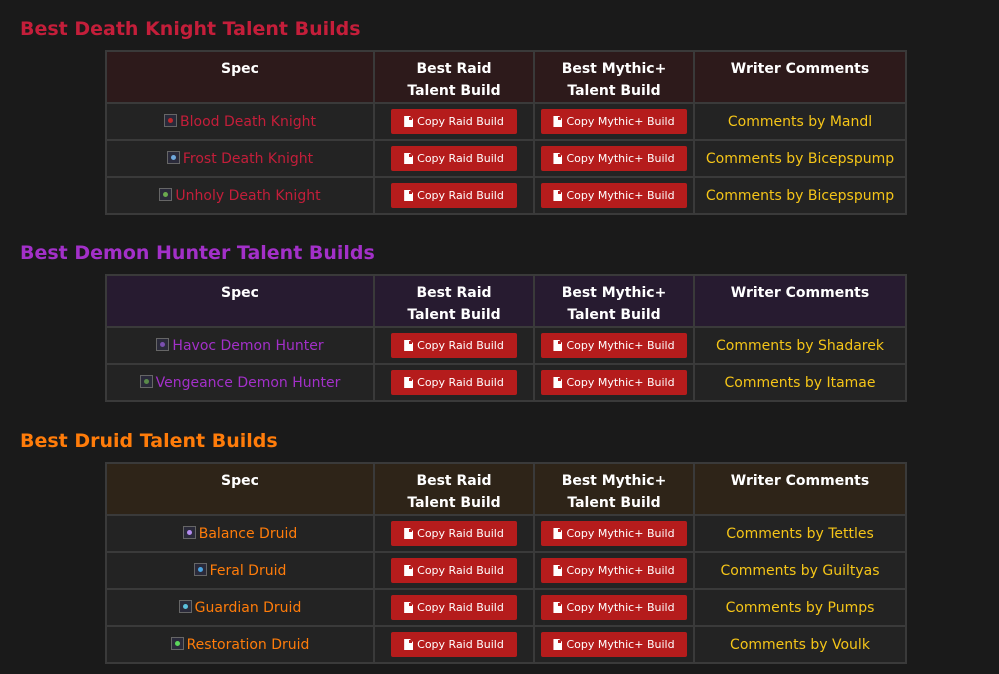  Describe the element at coordinates (248, 382) in the screenshot. I see `spec-name: Vengeance Demon Hunter` at that location.